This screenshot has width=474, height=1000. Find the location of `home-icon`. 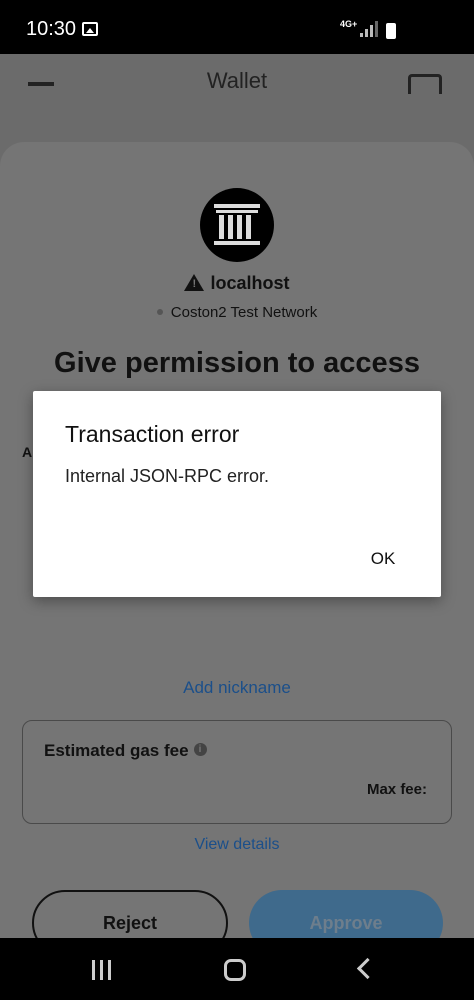

home-icon is located at coordinates (235, 970).